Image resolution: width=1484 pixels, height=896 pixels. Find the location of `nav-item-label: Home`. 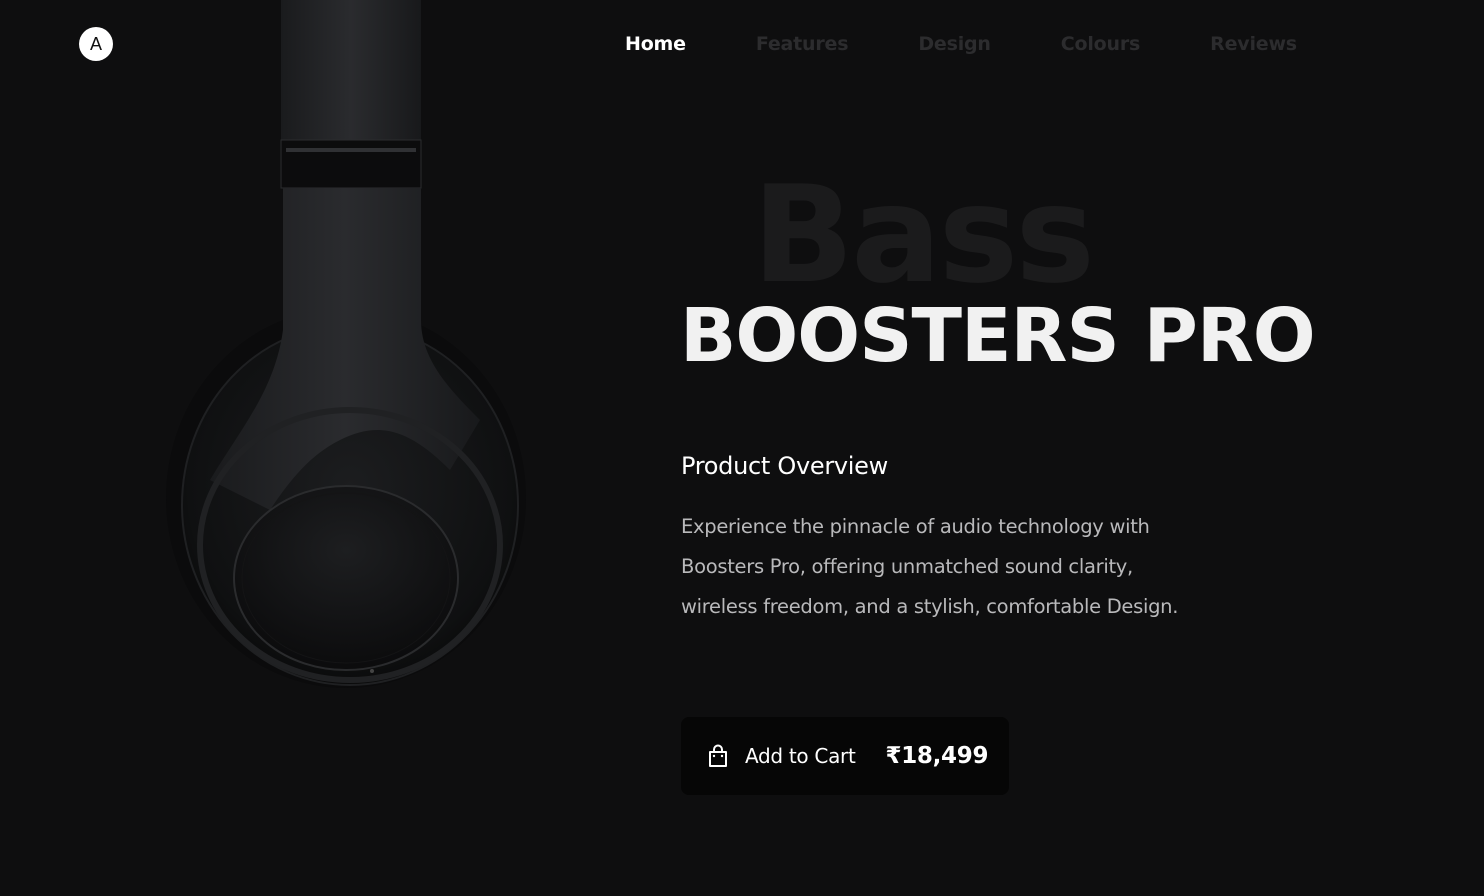

nav-item-label: Home is located at coordinates (655, 44).